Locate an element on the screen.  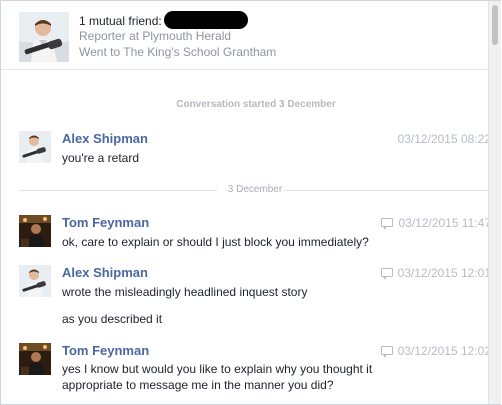
message-timestamp: 03/12/2015 12:01 is located at coordinates (435, 273).